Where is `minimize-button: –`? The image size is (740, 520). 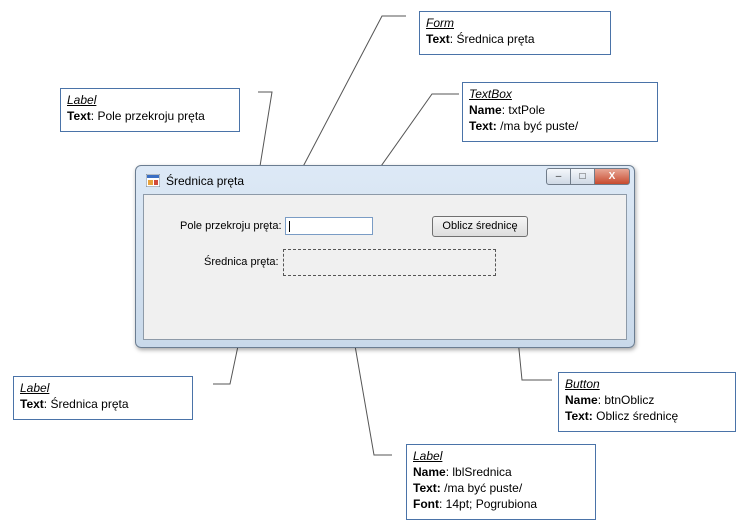
minimize-button: – is located at coordinates (558, 176).